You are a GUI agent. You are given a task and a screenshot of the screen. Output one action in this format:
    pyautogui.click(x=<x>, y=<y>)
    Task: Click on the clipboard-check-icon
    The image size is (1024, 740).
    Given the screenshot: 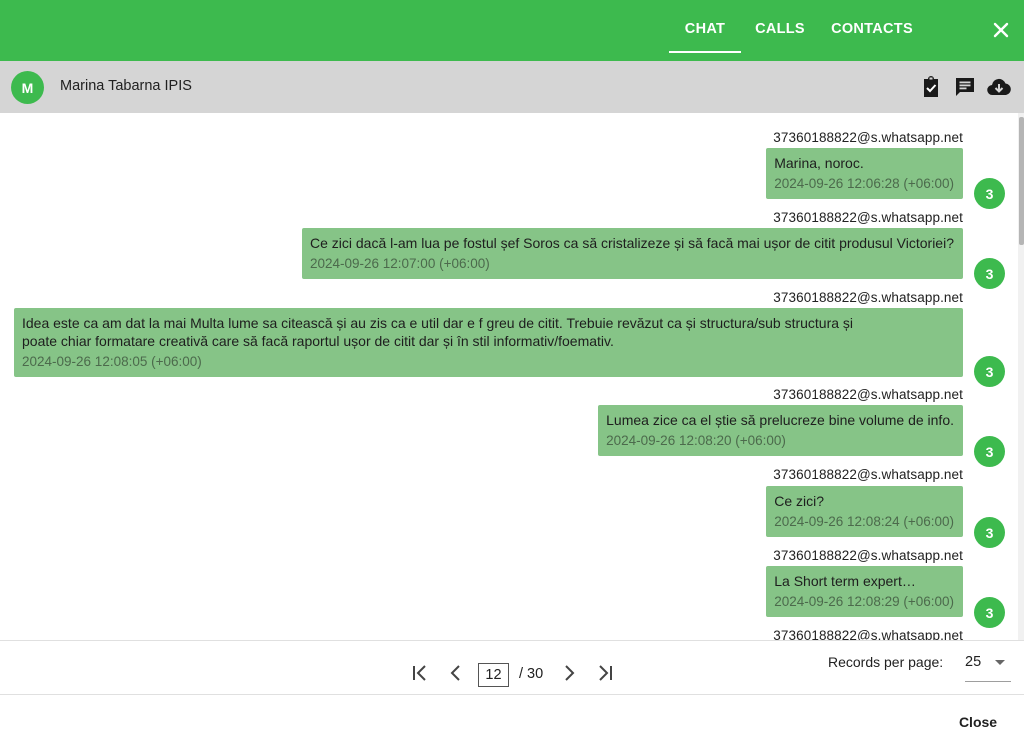 What is the action you would take?
    pyautogui.click(x=931, y=87)
    